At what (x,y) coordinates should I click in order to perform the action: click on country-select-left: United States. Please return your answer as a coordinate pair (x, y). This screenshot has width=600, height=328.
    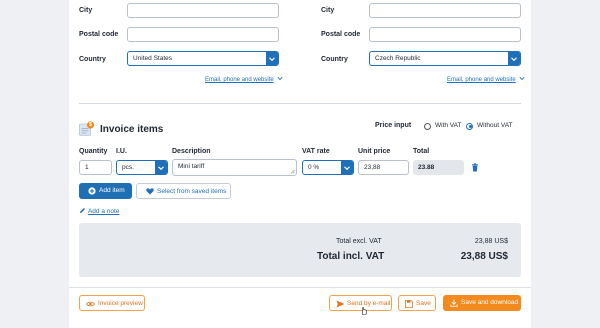
    Looking at the image, I should click on (203, 58).